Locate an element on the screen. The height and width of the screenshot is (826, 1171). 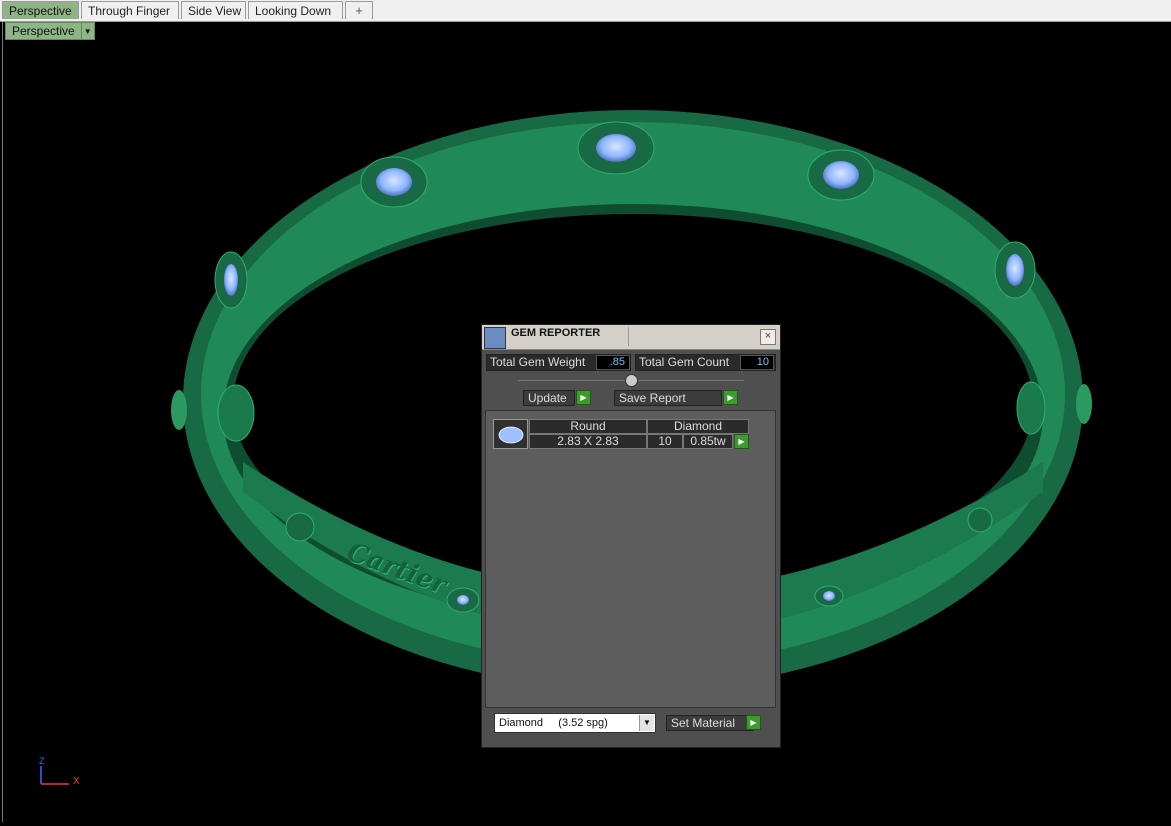
viewport-name: Perspective is located at coordinates (43, 31).